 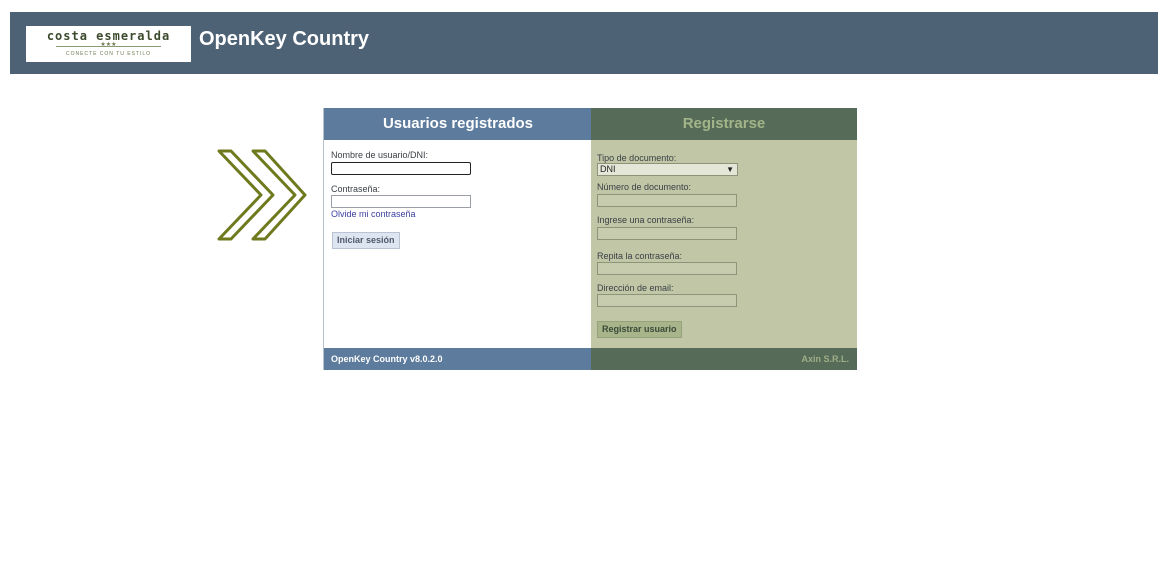 I want to click on register-button: Registrar usuario, so click(x=639, y=329).